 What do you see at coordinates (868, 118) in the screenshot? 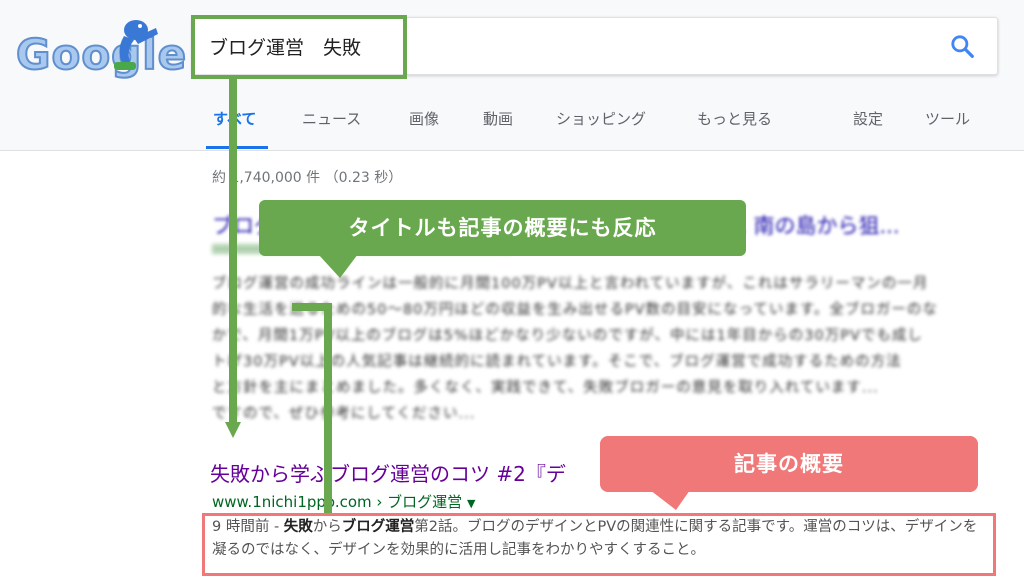
I see `tab-settings: 設定` at bounding box center [868, 118].